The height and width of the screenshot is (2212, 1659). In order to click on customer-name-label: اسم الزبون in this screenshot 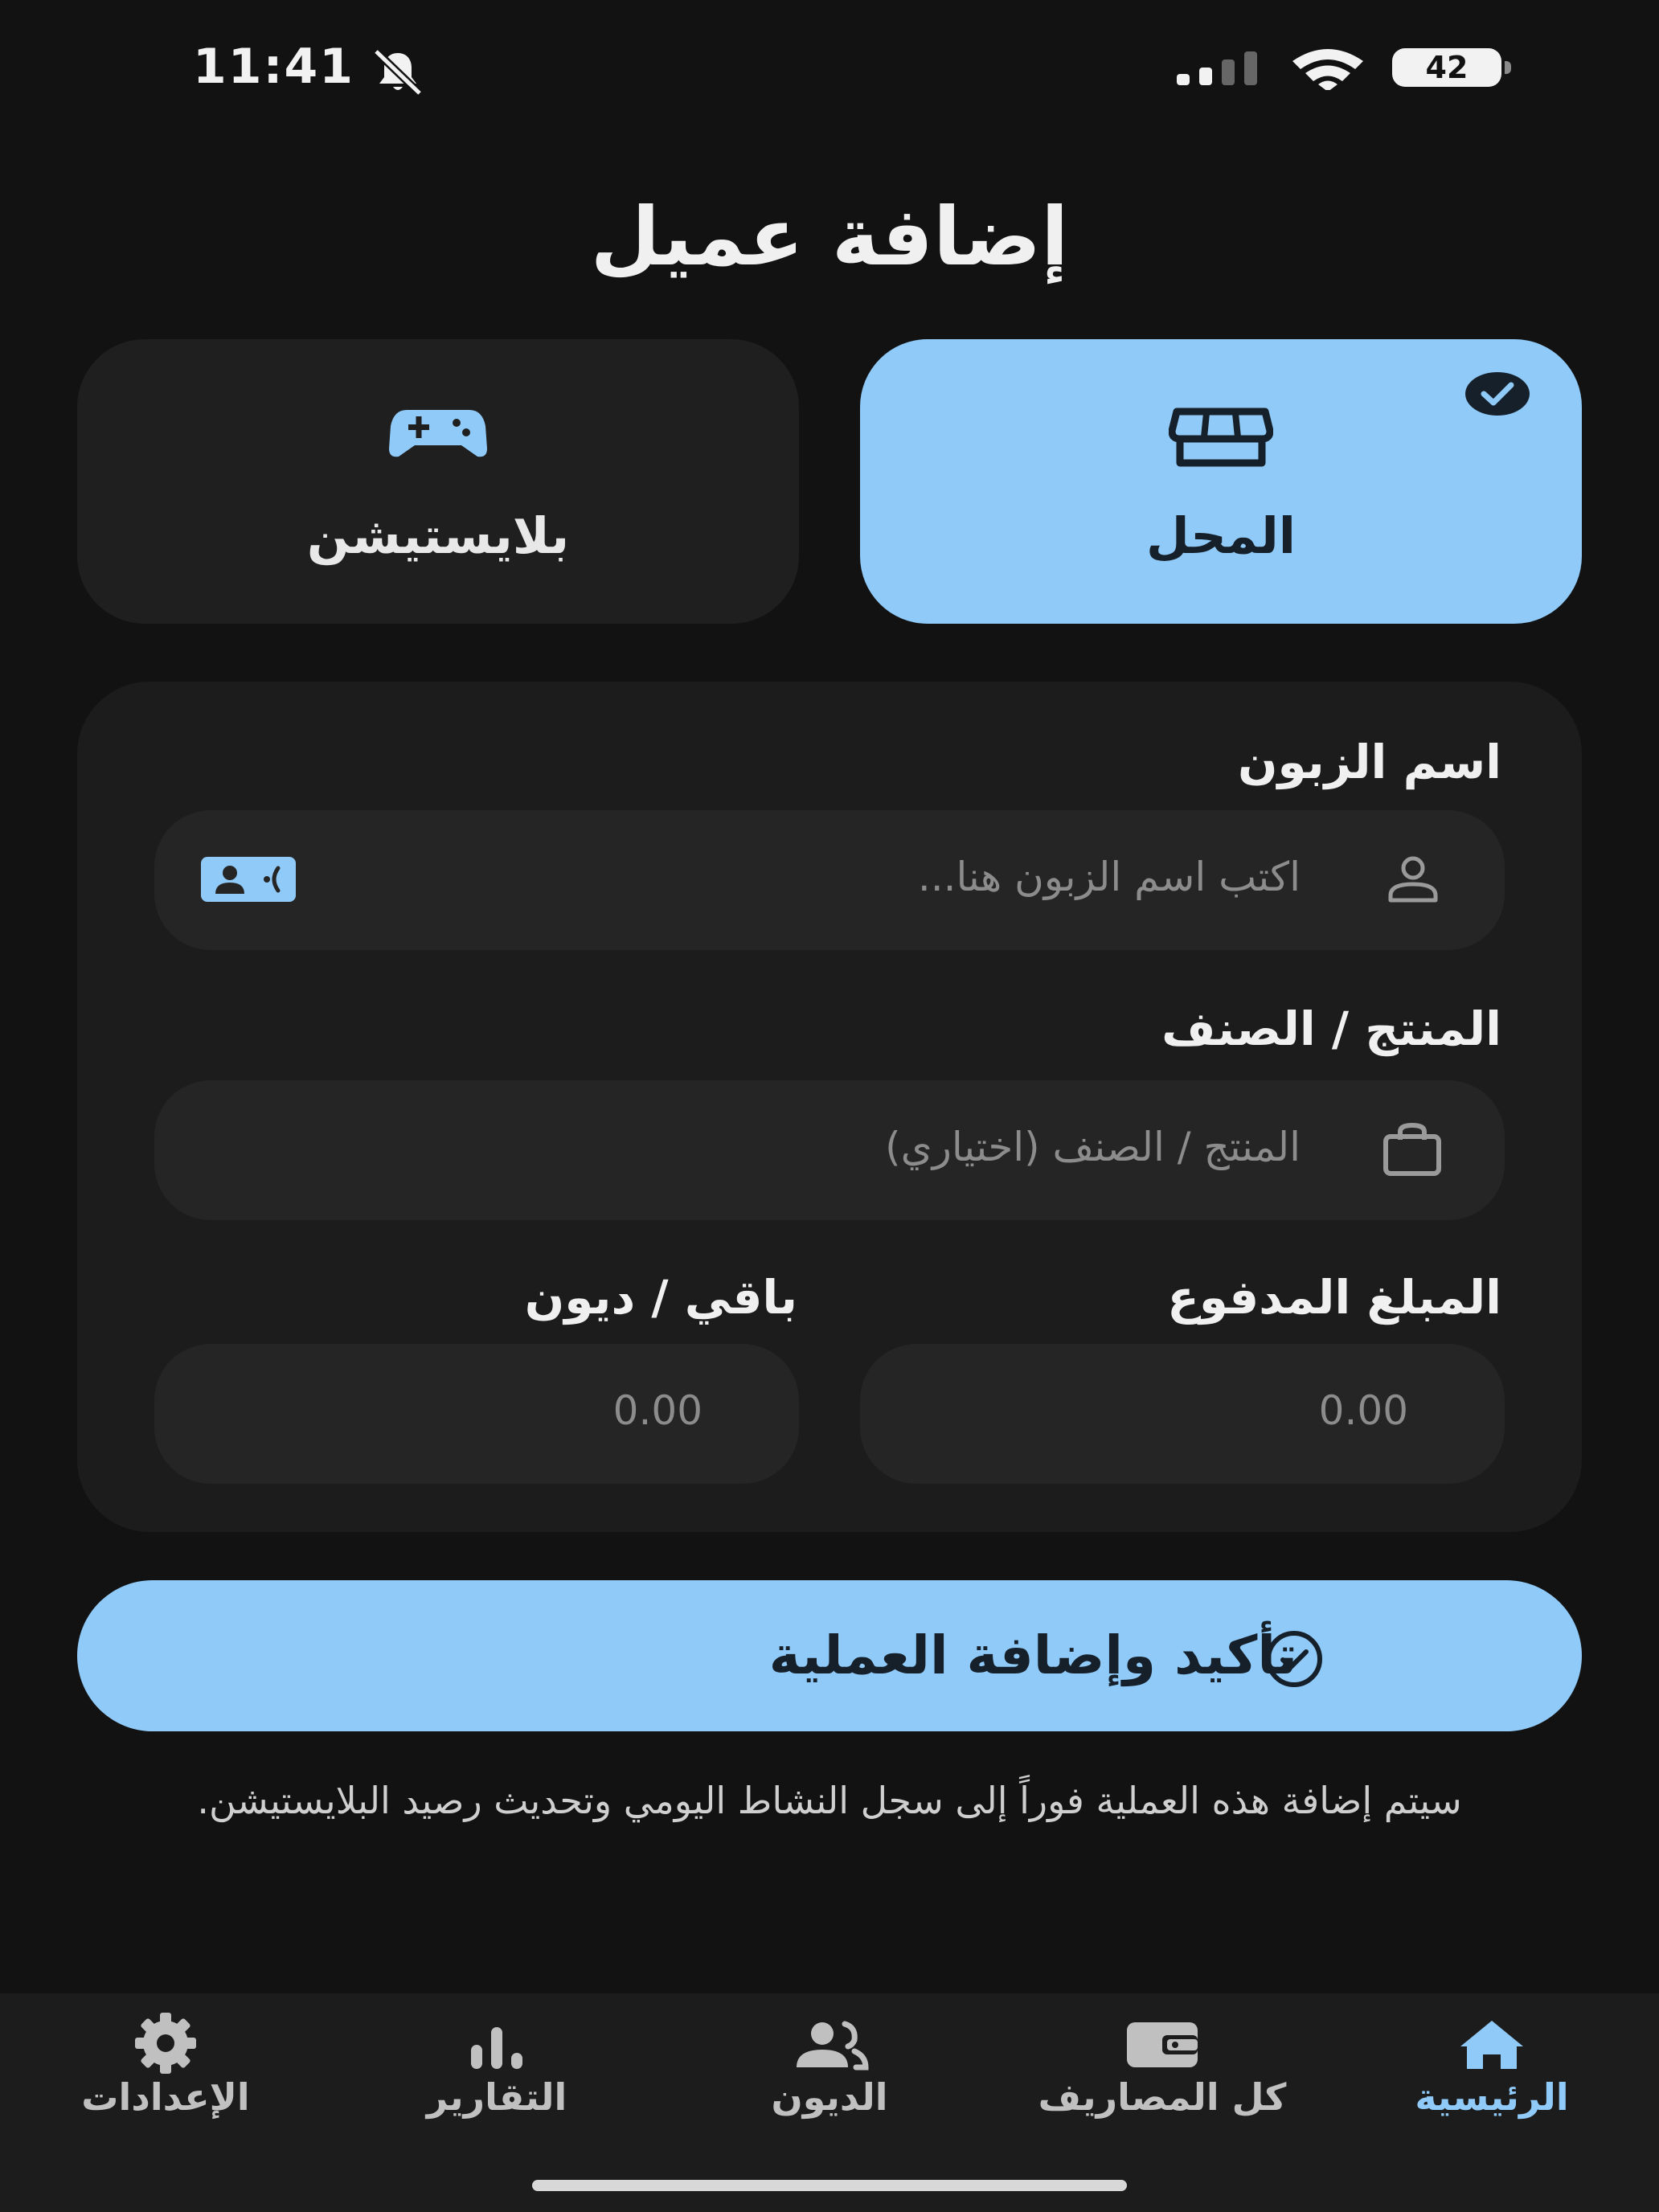, I will do `click(1369, 762)`.